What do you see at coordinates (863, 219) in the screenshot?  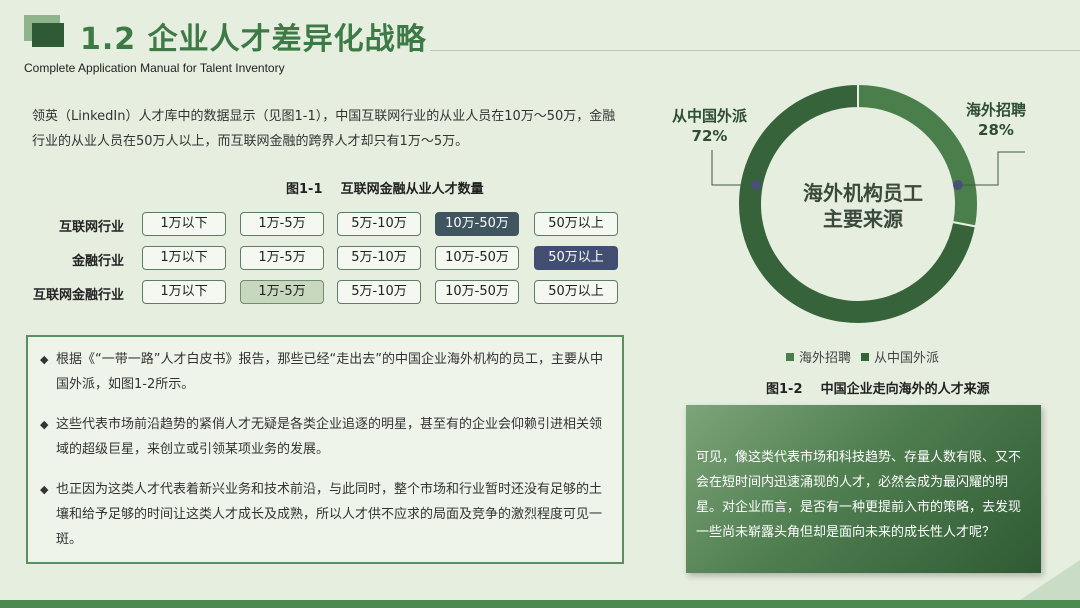 I see `center-line-2: 主要来源` at bounding box center [863, 219].